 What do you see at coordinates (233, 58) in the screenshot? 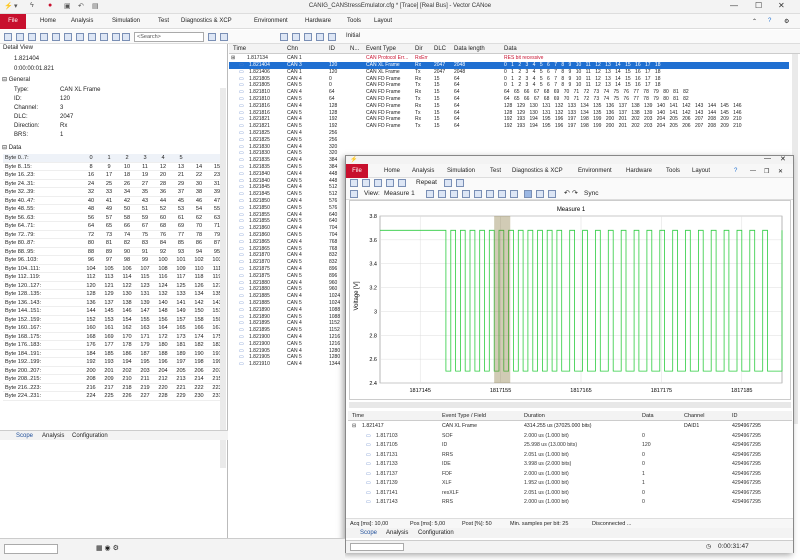
I see `expand-icon: ⊞` at bounding box center [233, 58].